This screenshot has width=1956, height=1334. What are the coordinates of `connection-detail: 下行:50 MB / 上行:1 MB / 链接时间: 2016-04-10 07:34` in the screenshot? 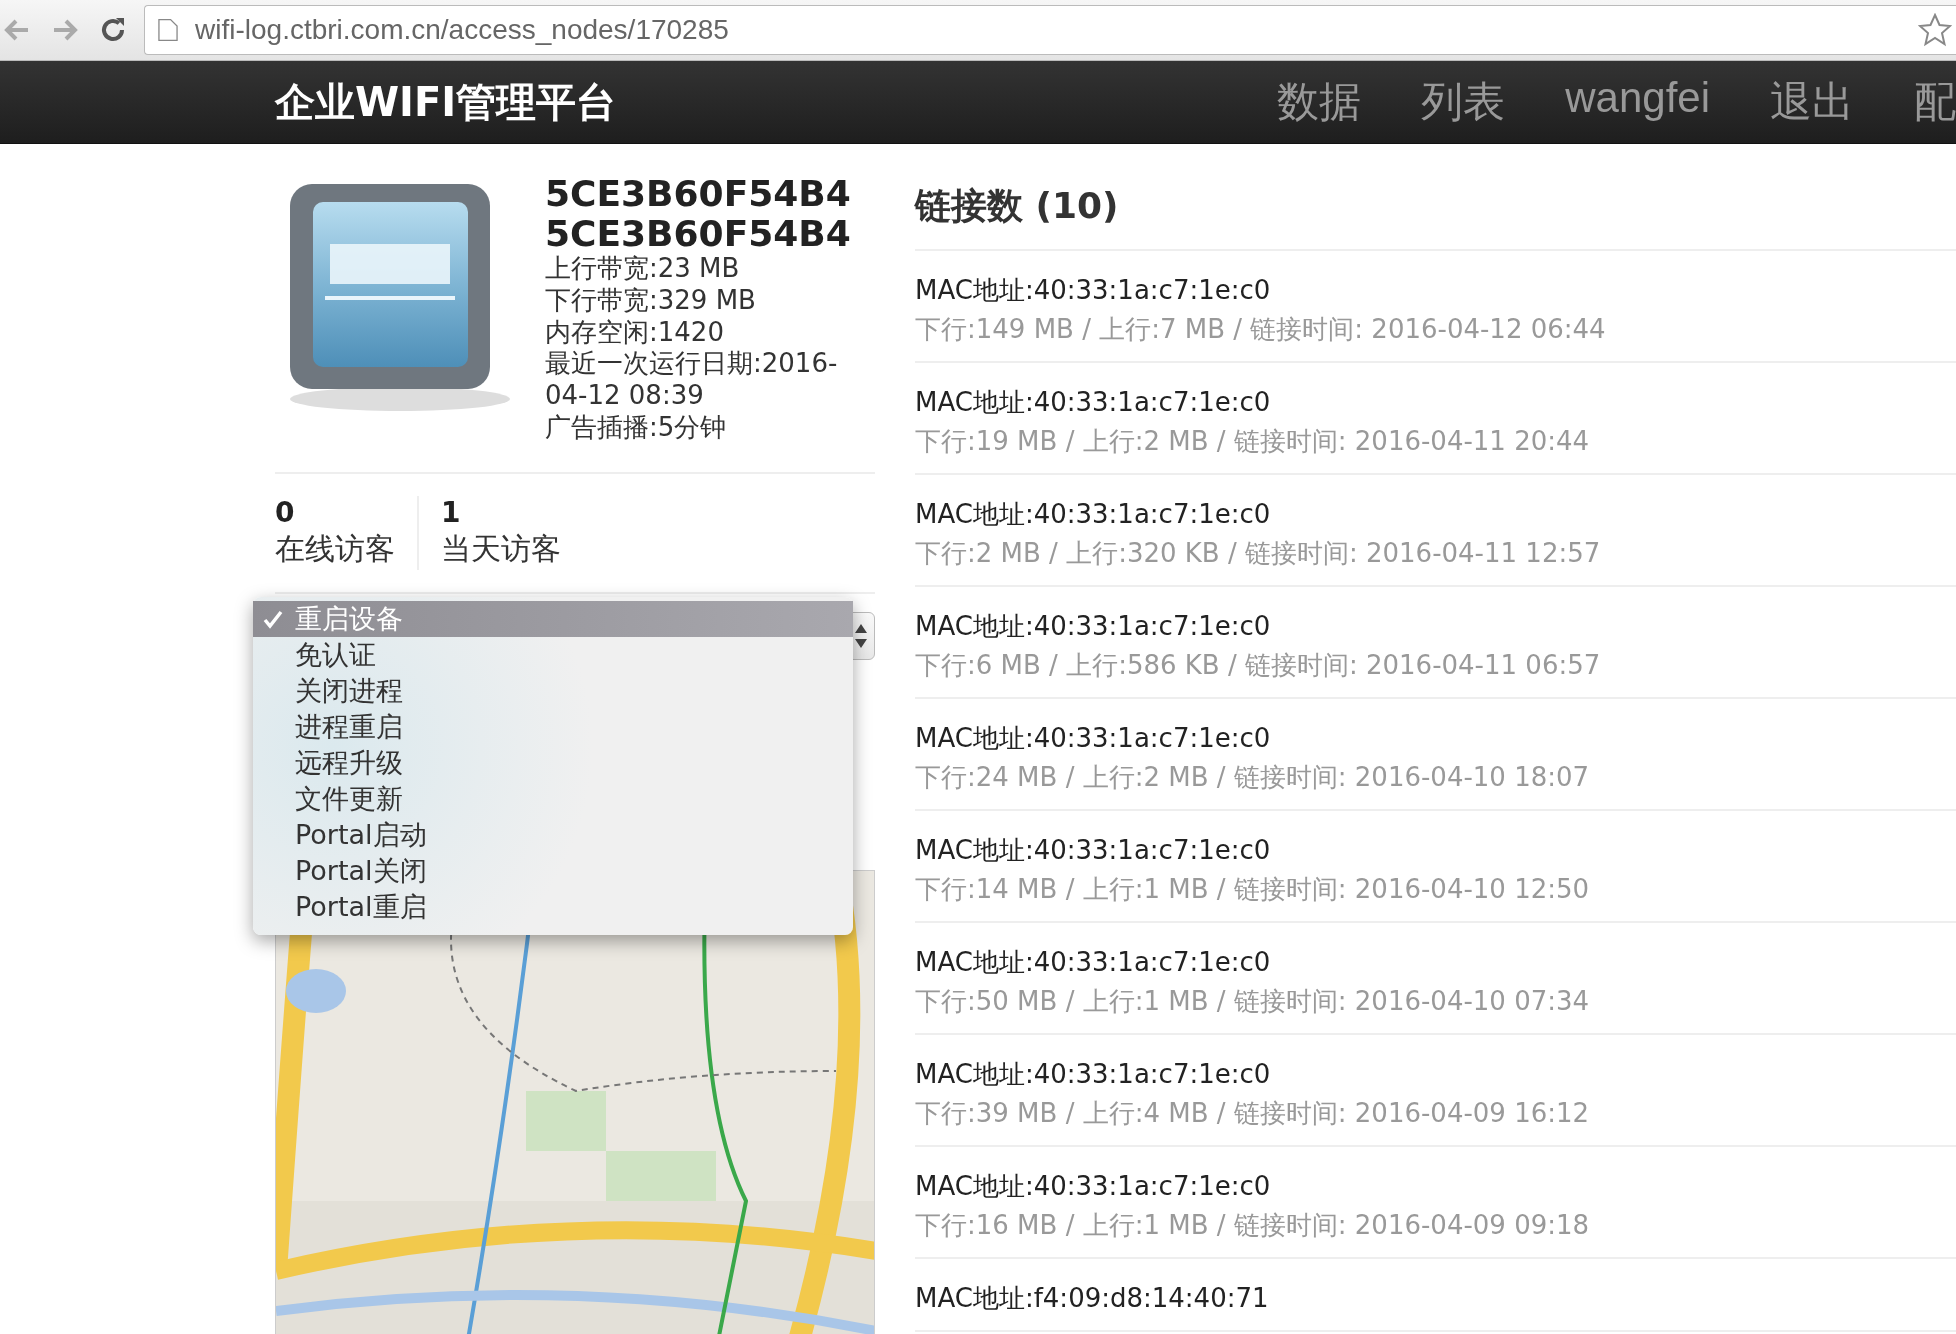 It's located at (1253, 1001).